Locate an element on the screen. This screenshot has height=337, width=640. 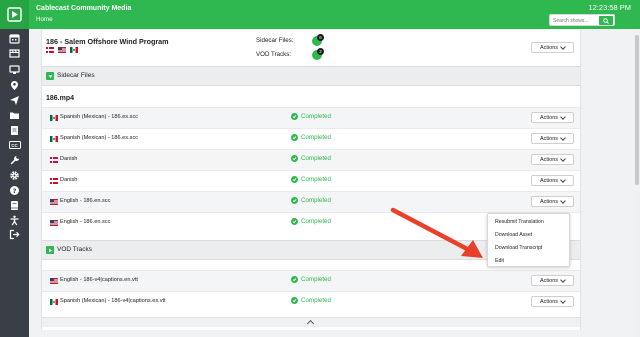
page-scrollbar is located at coordinates (637, 183).